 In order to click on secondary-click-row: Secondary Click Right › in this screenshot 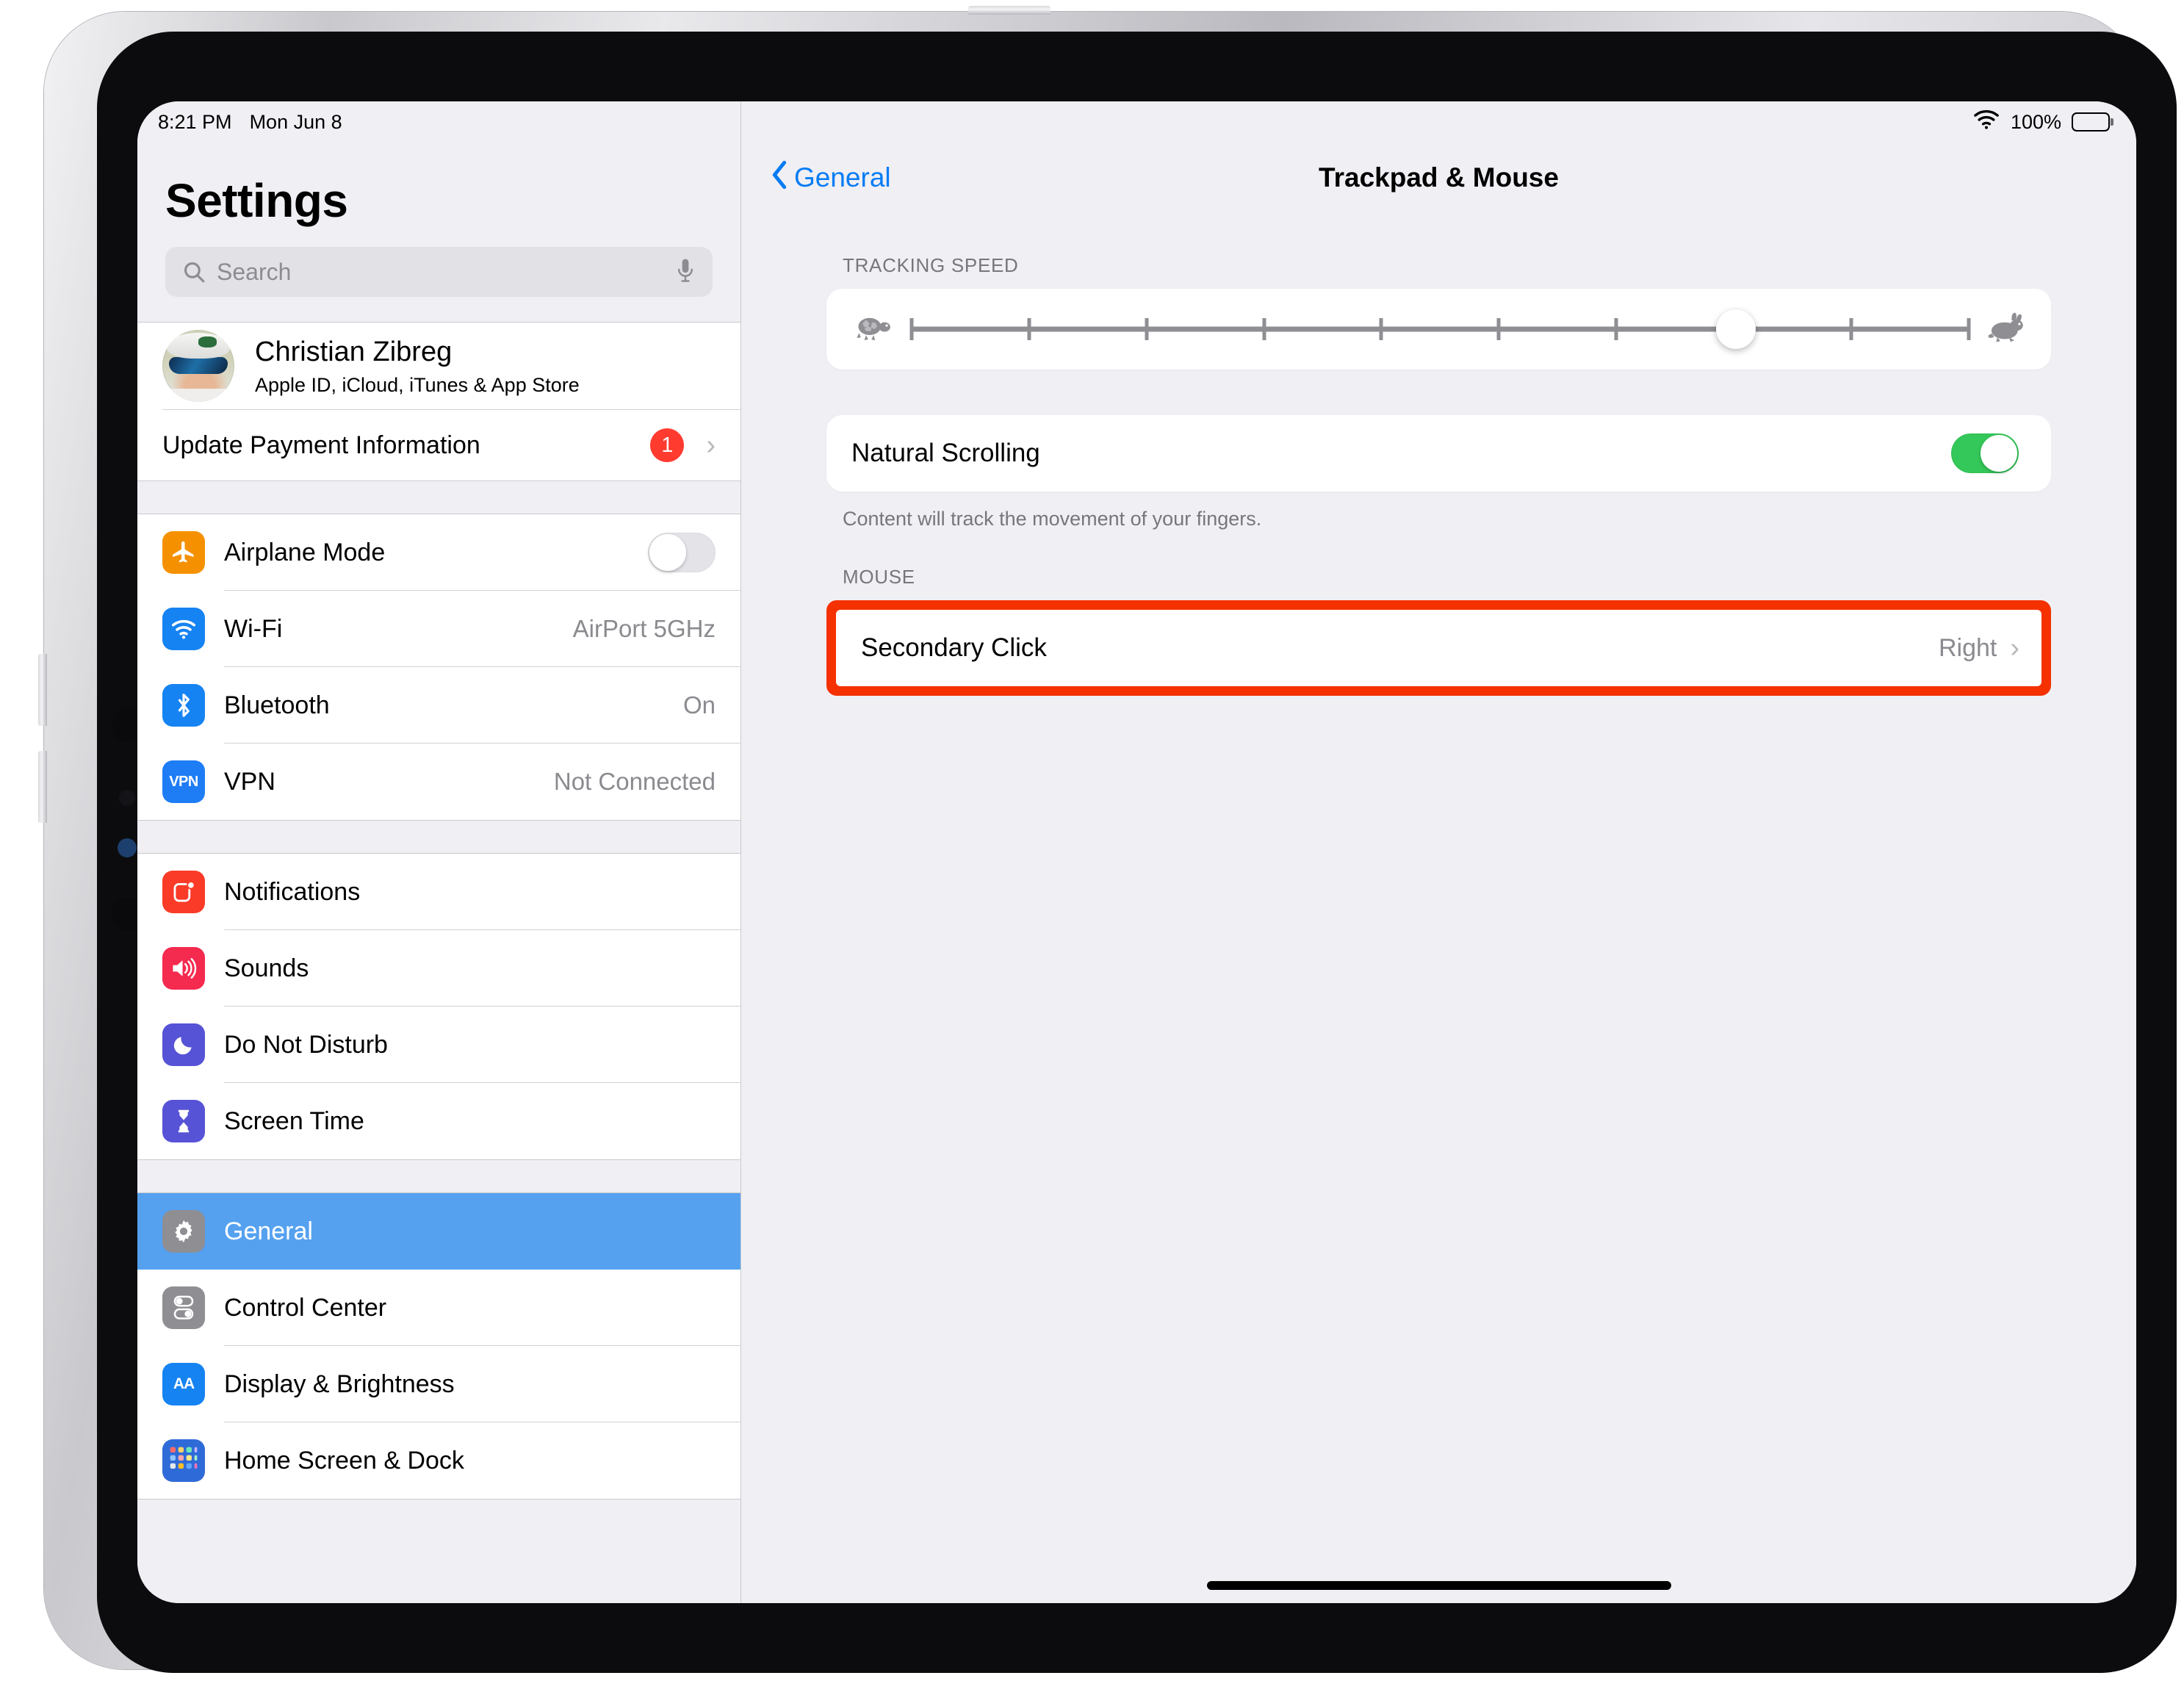, I will do `click(1438, 648)`.